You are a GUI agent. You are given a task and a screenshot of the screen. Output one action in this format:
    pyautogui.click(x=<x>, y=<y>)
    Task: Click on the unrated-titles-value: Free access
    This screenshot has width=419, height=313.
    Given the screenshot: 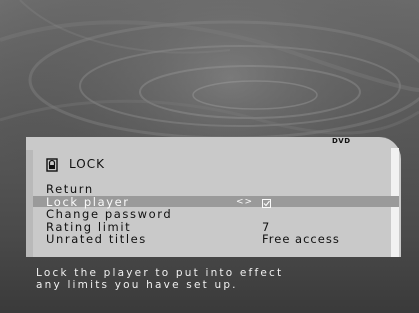 What is the action you would take?
    pyautogui.click(x=301, y=239)
    